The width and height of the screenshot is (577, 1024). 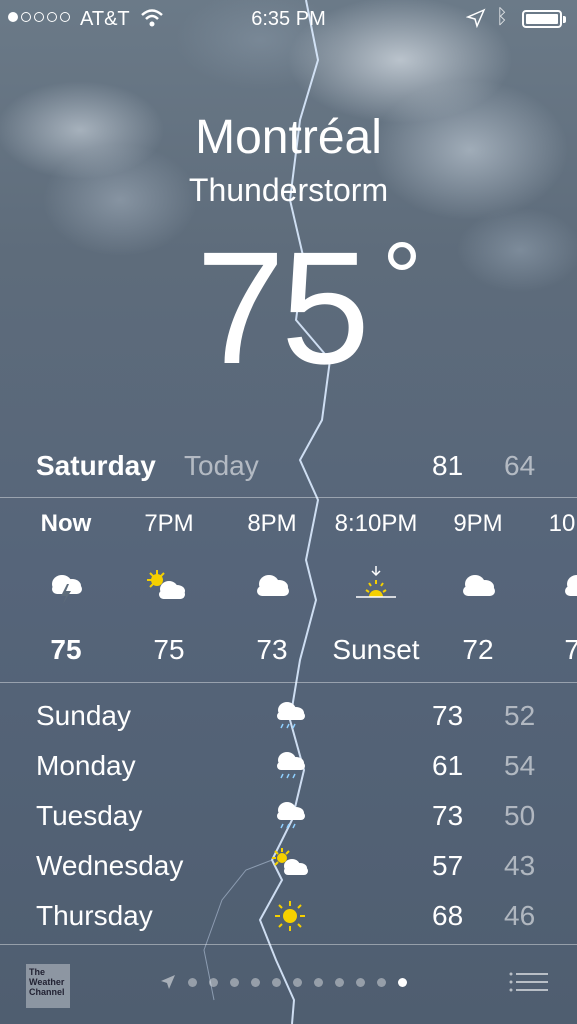 What do you see at coordinates (110, 865) in the screenshot?
I see `daily-day-name: Wednesday` at bounding box center [110, 865].